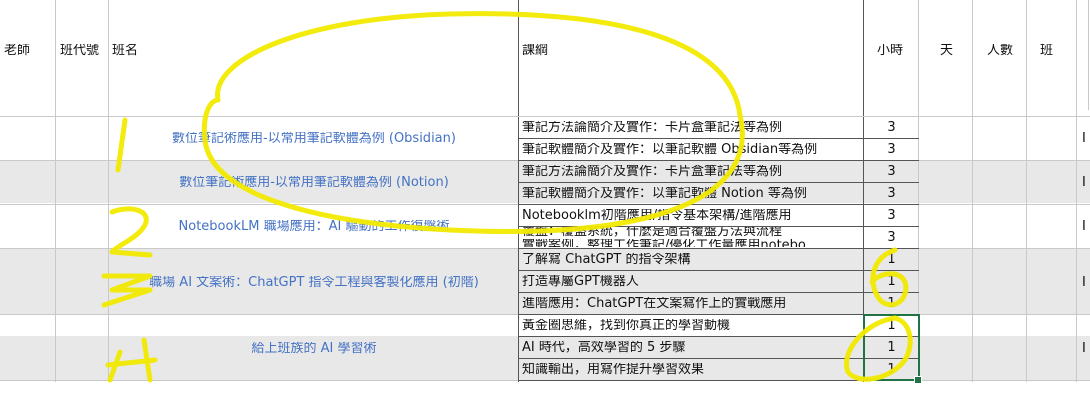 The height and width of the screenshot is (410, 1090). Describe the element at coordinates (131, 360) in the screenshot. I see `mark-four` at that location.